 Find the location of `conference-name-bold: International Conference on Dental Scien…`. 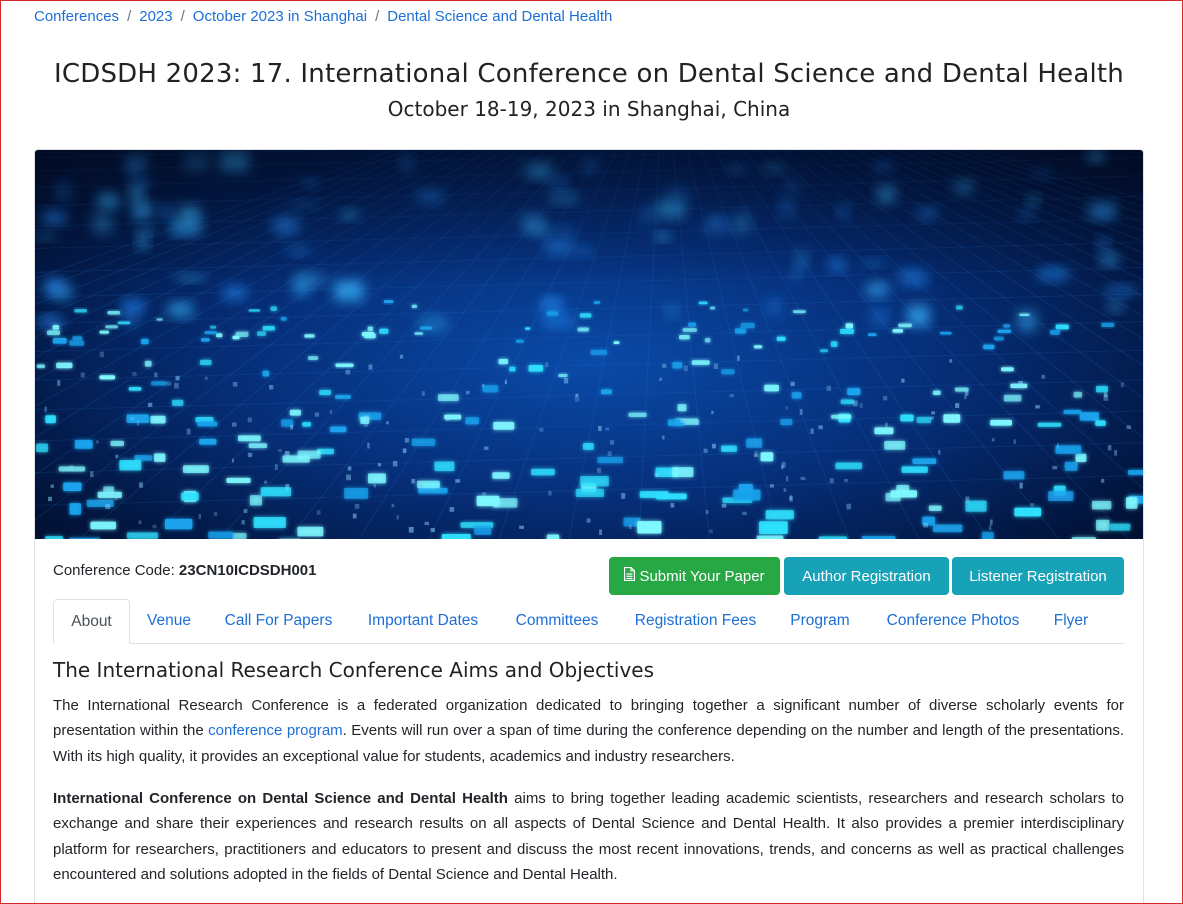

conference-name-bold: International Conference on Dental Scien… is located at coordinates (280, 798).